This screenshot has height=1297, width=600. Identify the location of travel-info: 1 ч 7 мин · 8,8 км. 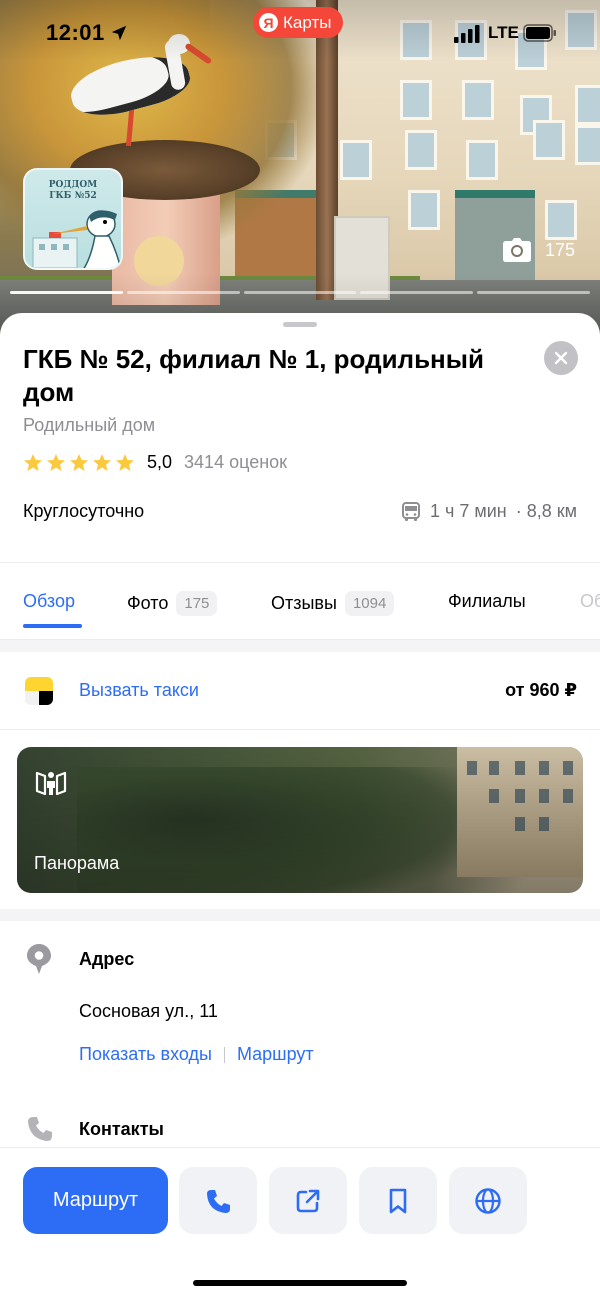
(489, 511).